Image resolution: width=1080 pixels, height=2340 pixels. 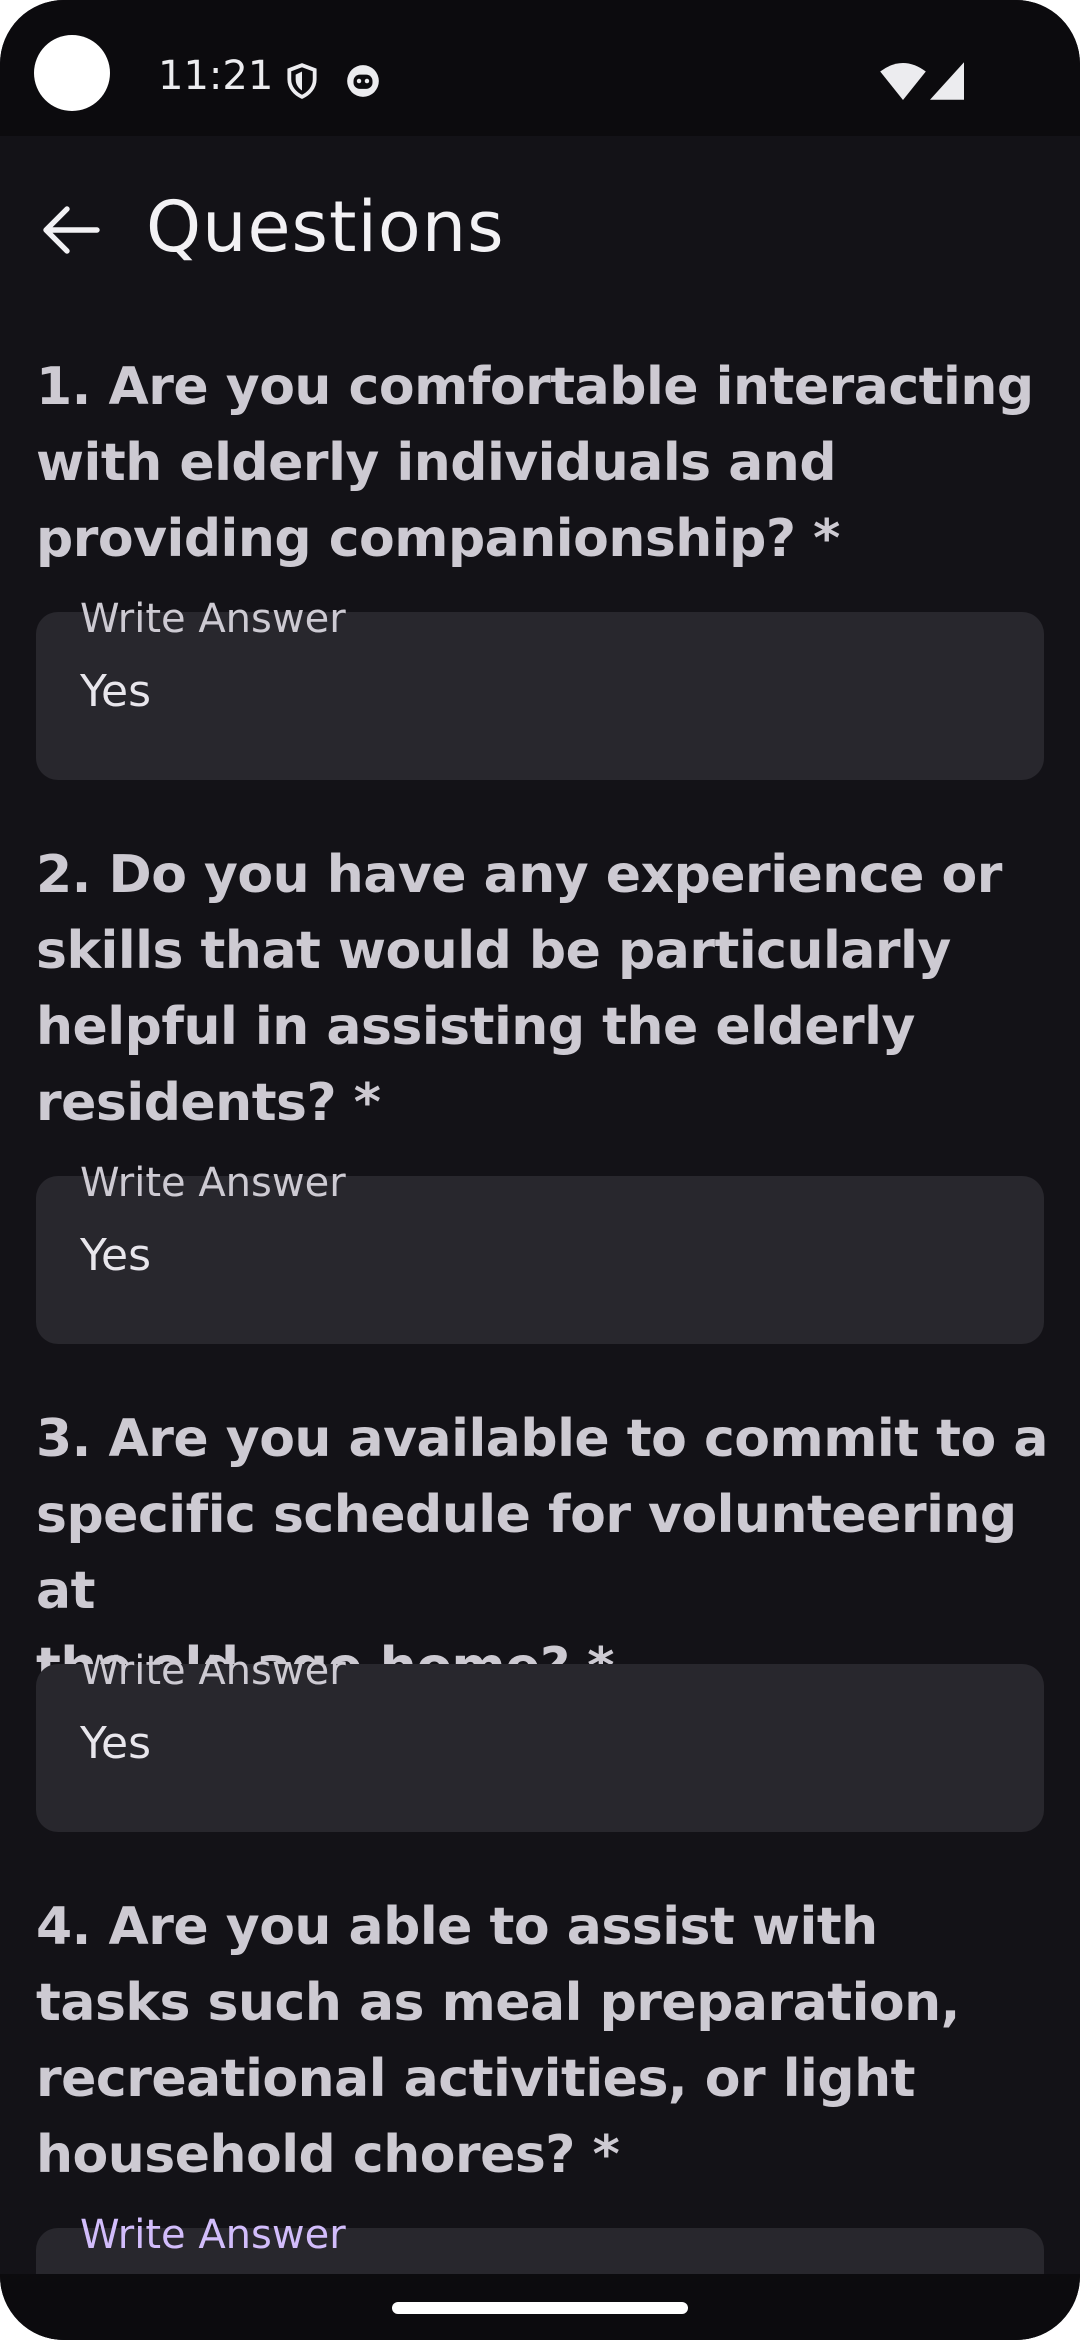 What do you see at coordinates (457, 1927) in the screenshot?
I see `question-line: 4. Are you able to assist with` at bounding box center [457, 1927].